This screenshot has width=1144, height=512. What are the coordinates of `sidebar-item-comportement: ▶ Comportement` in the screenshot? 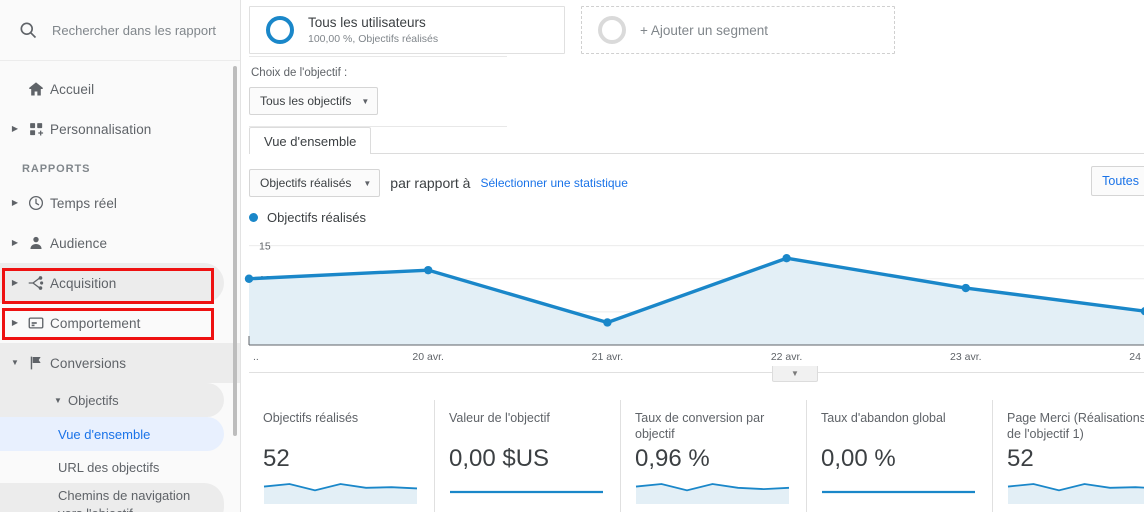 It's located at (120, 323).